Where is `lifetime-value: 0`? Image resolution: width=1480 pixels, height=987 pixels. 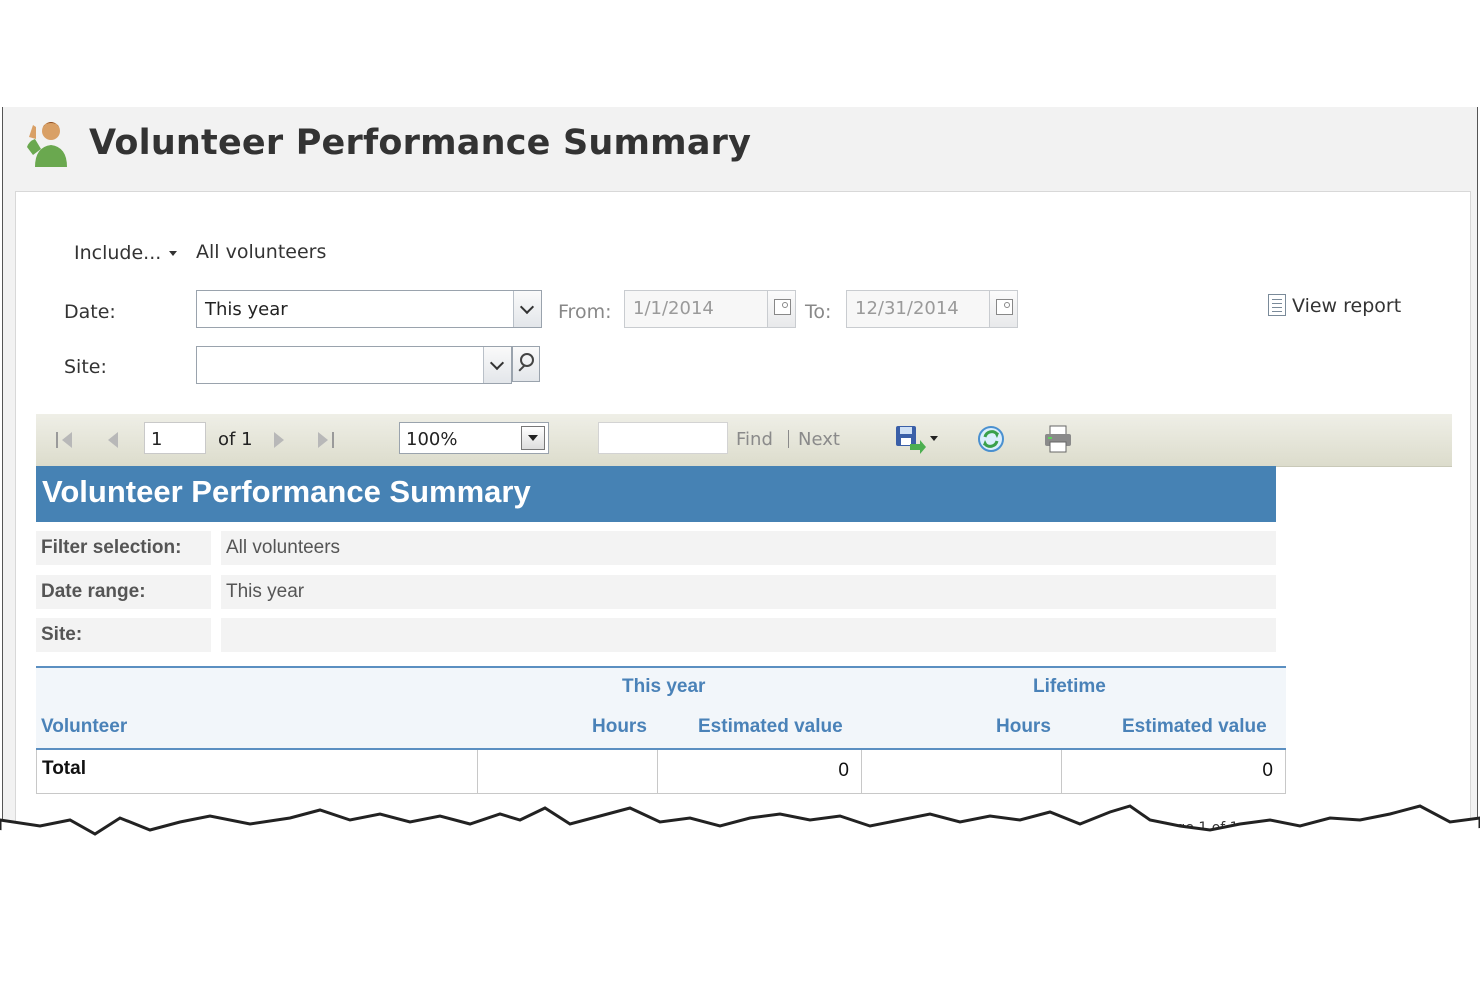
lifetime-value: 0 is located at coordinates (1267, 770).